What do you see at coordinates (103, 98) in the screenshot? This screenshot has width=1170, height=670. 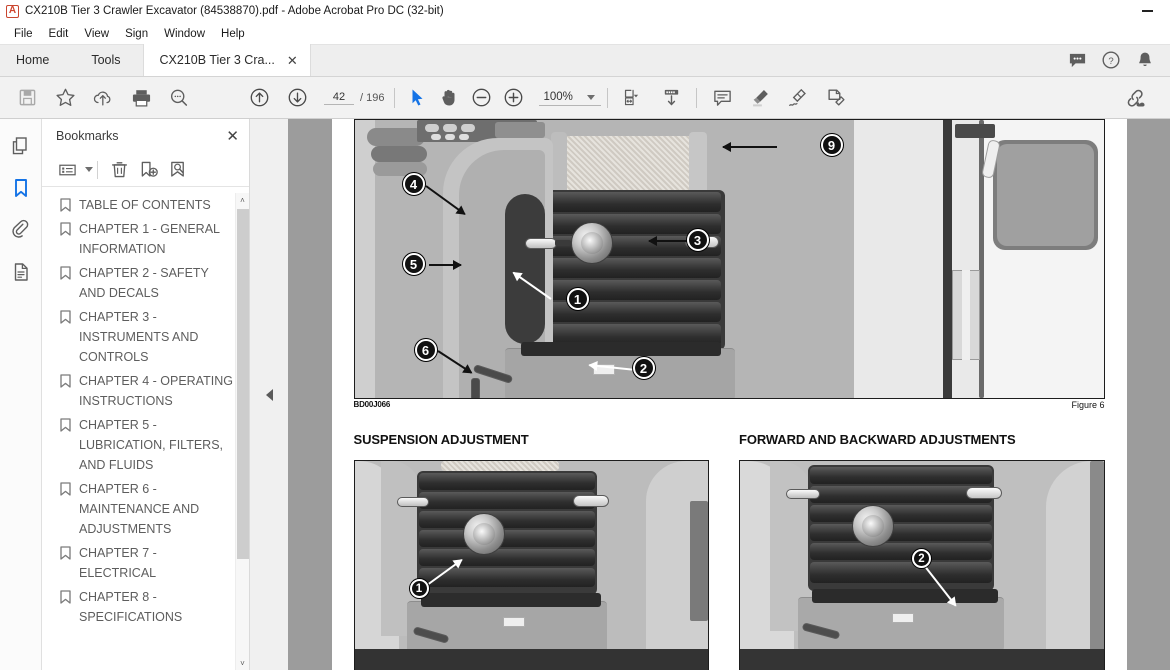 I see `upload-cloud-icon` at bounding box center [103, 98].